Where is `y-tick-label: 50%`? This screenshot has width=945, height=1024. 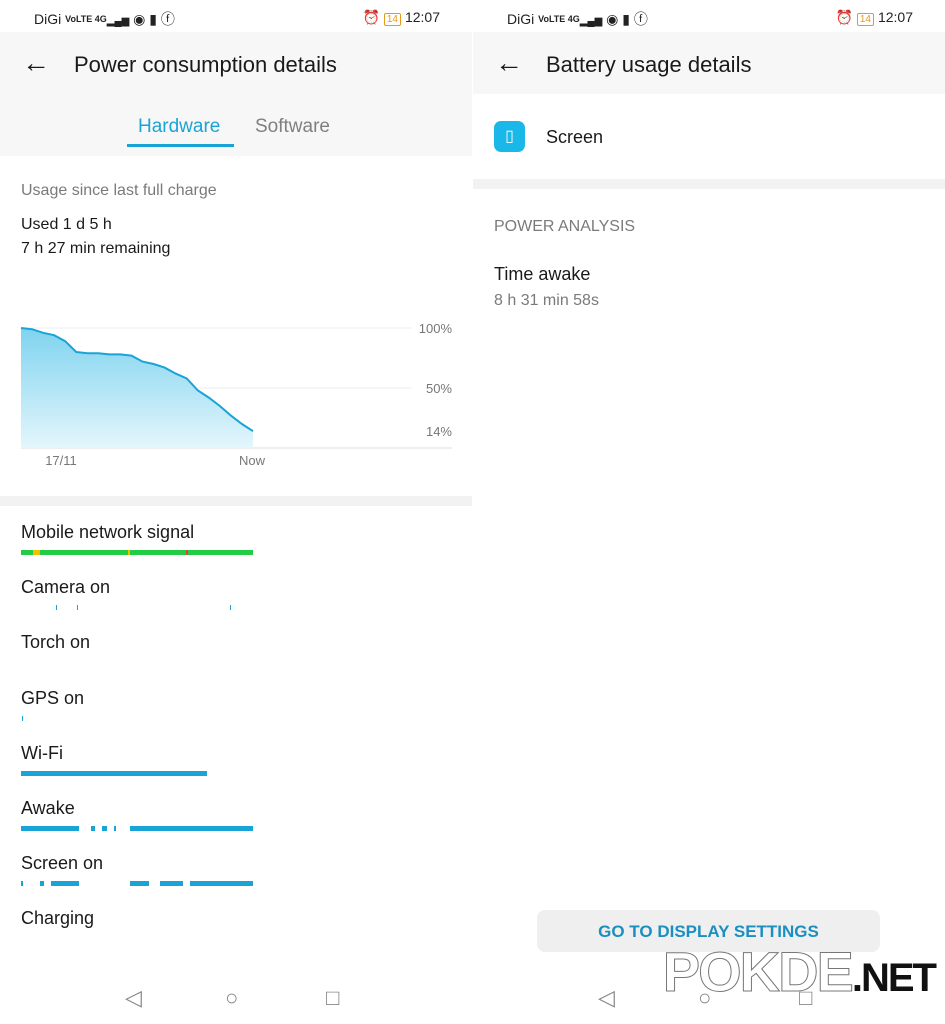 y-tick-label: 50% is located at coordinates (439, 388).